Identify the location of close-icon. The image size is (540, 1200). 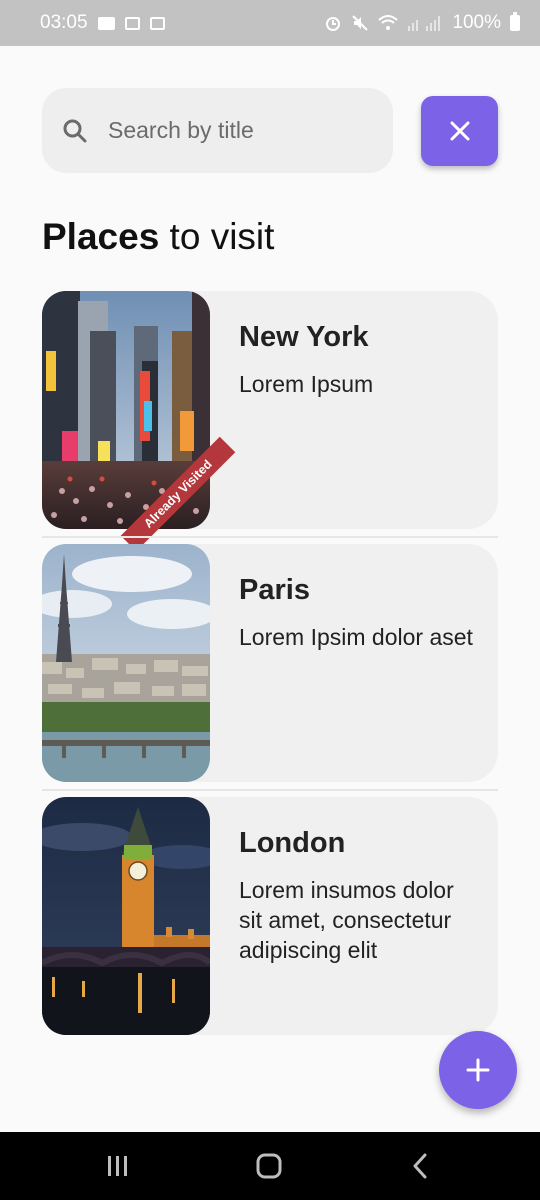
(459, 131).